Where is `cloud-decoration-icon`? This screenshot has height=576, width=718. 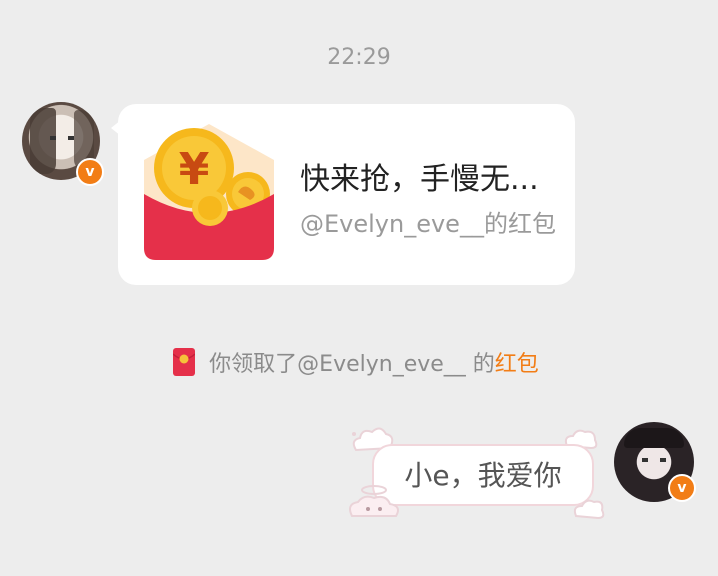
cloud-decoration-icon is located at coordinates (589, 509).